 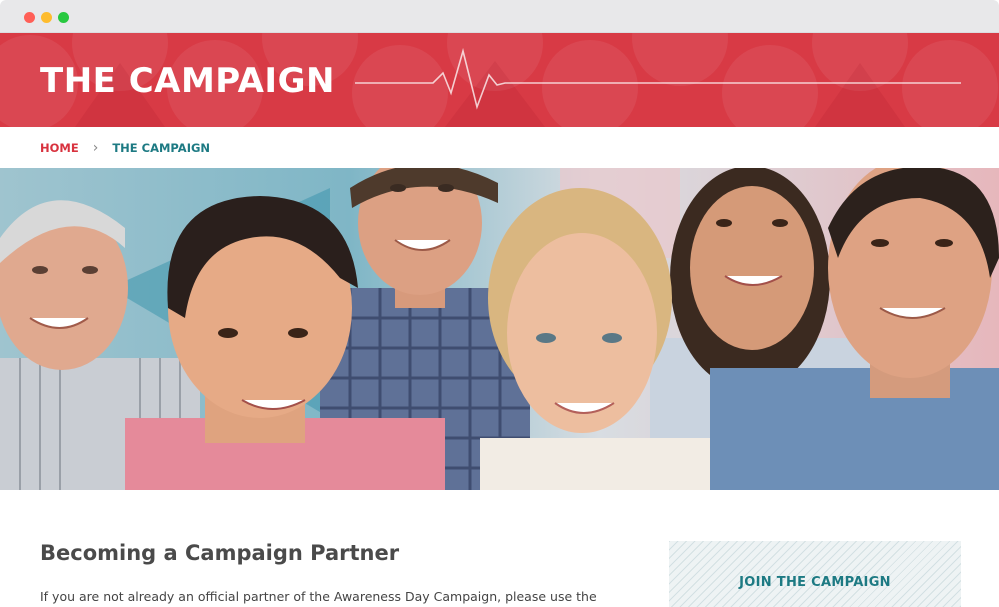 What do you see at coordinates (95, 148) in the screenshot?
I see `chevron-right-icon: ›` at bounding box center [95, 148].